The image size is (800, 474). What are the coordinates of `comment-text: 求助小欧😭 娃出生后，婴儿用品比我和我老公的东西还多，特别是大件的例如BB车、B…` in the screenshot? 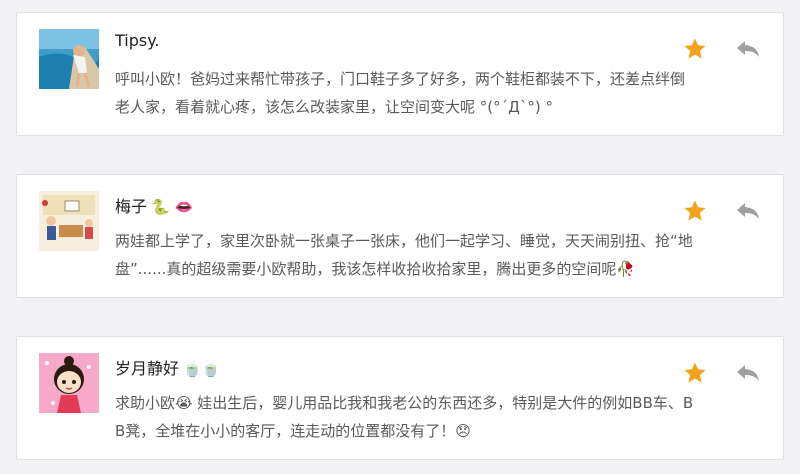 It's located at (404, 417).